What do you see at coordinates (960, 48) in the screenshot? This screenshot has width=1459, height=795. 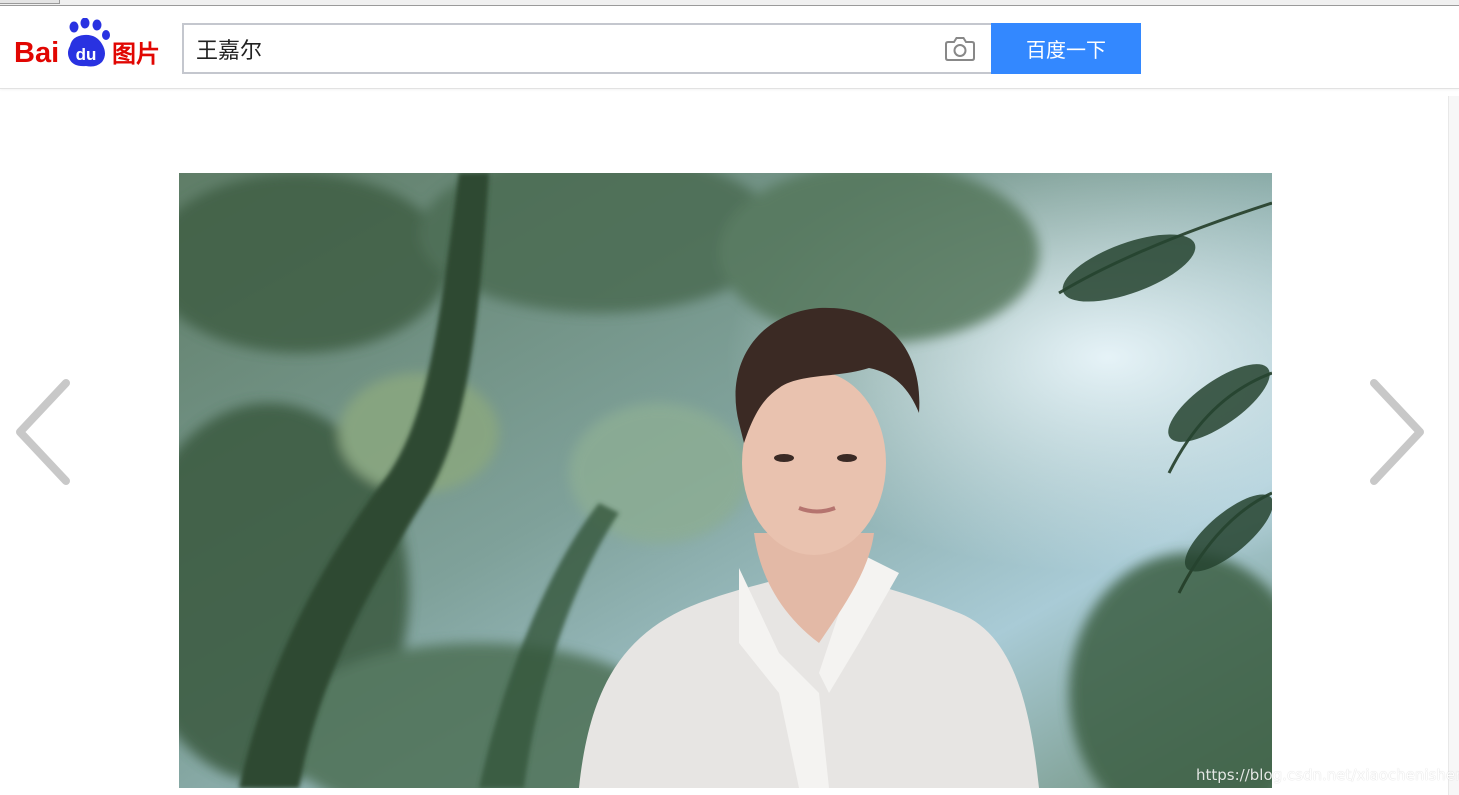 I see `camera-icon` at bounding box center [960, 48].